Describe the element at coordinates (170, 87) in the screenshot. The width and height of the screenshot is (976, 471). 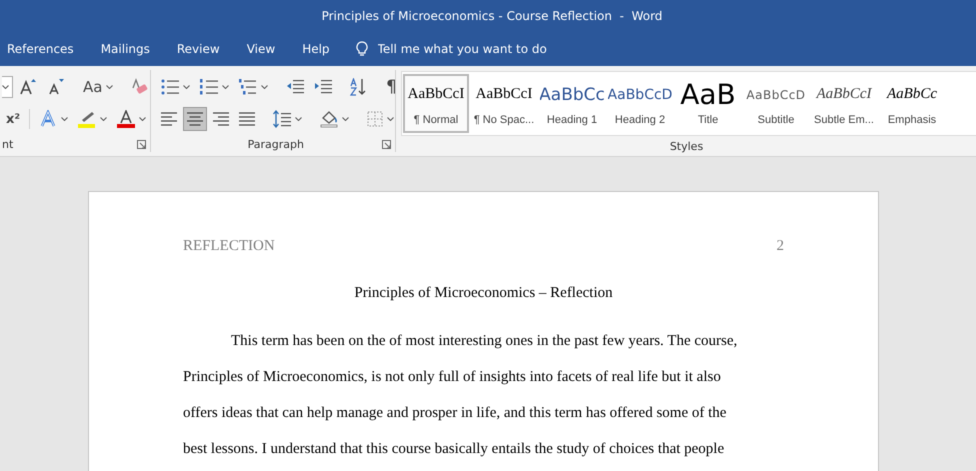
I see `bullet-list-icon` at that location.